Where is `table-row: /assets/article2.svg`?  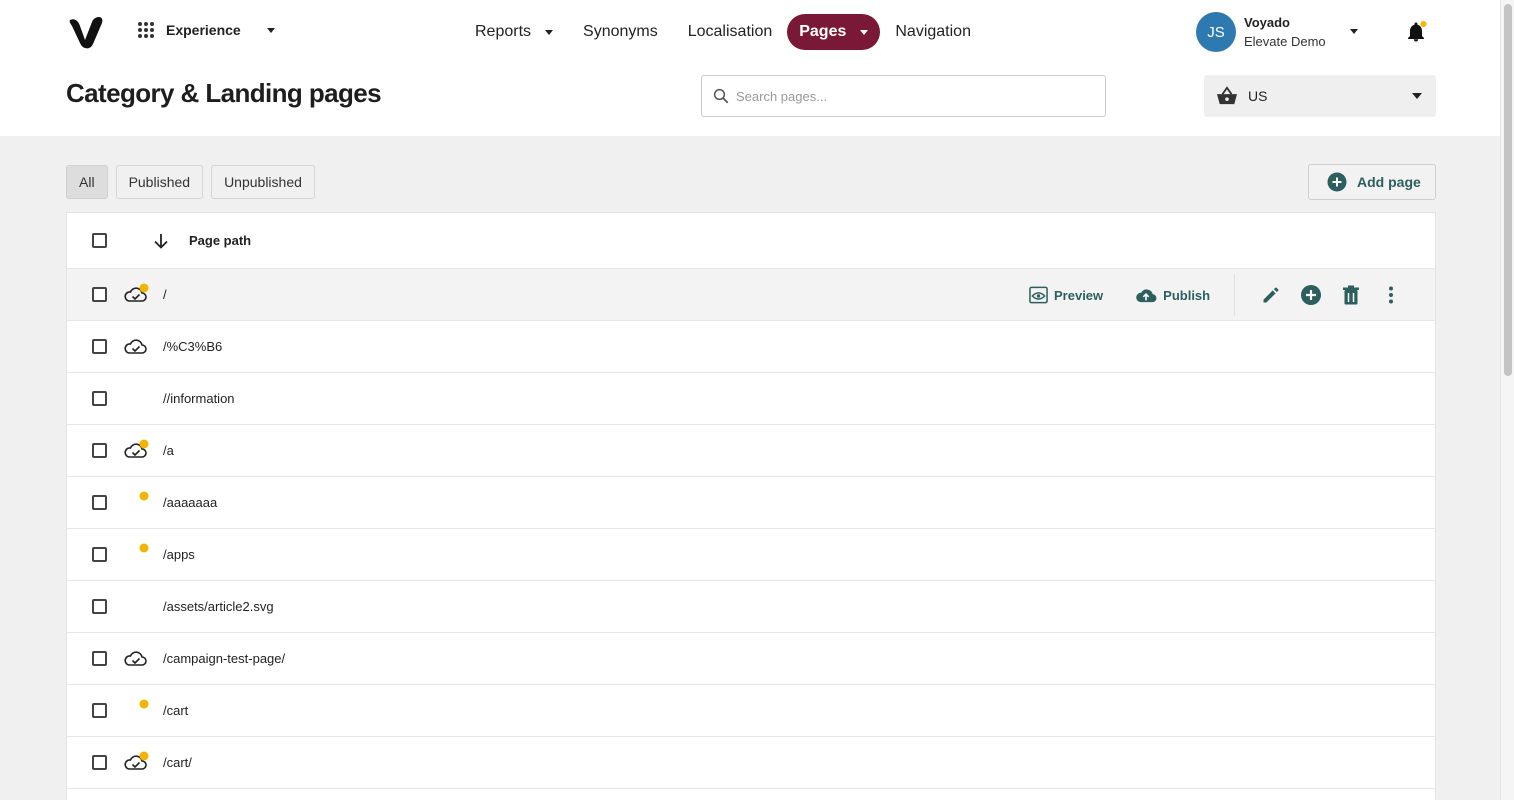
table-row: /assets/article2.svg is located at coordinates (751, 607).